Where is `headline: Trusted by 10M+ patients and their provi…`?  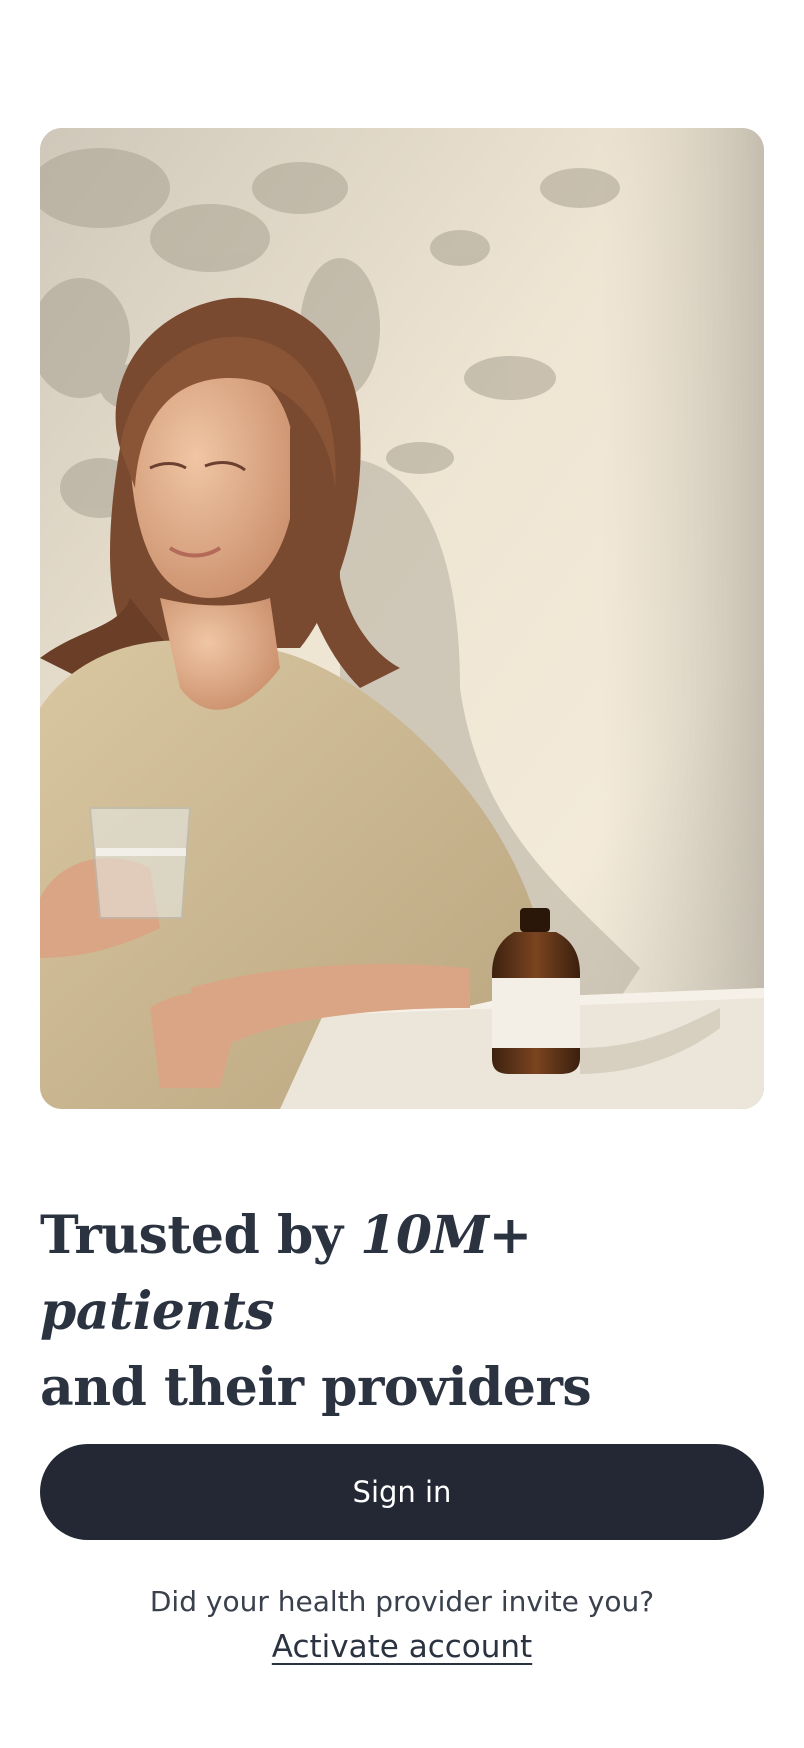 headline: Trusted by 10M+ patients and their provi… is located at coordinates (402, 1312).